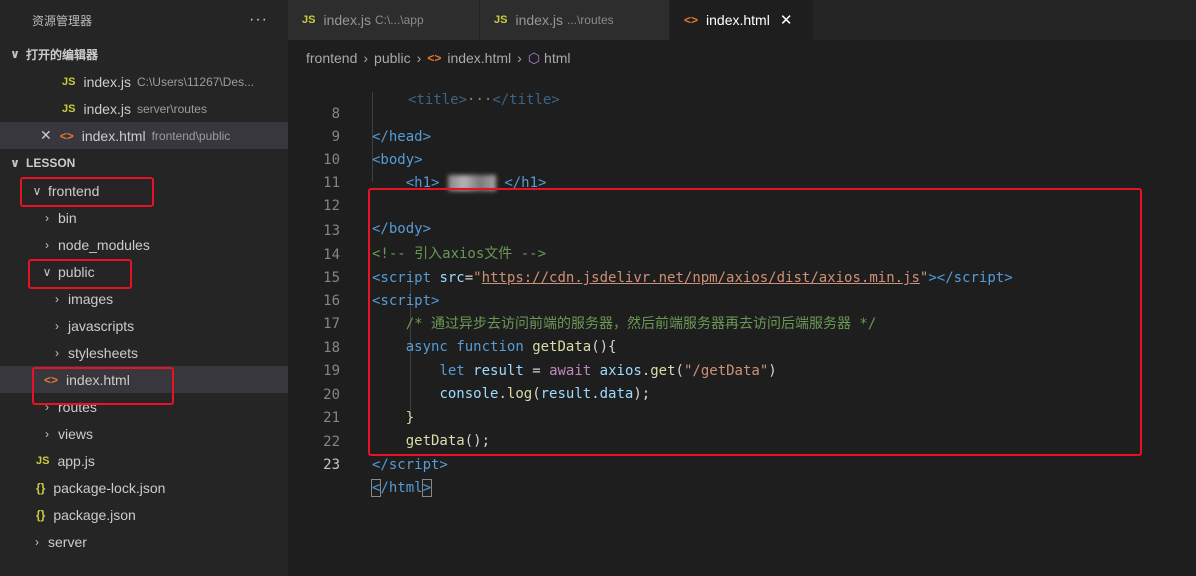  I want to click on explorer-header: 资源管理器 ···, so click(144, 20).